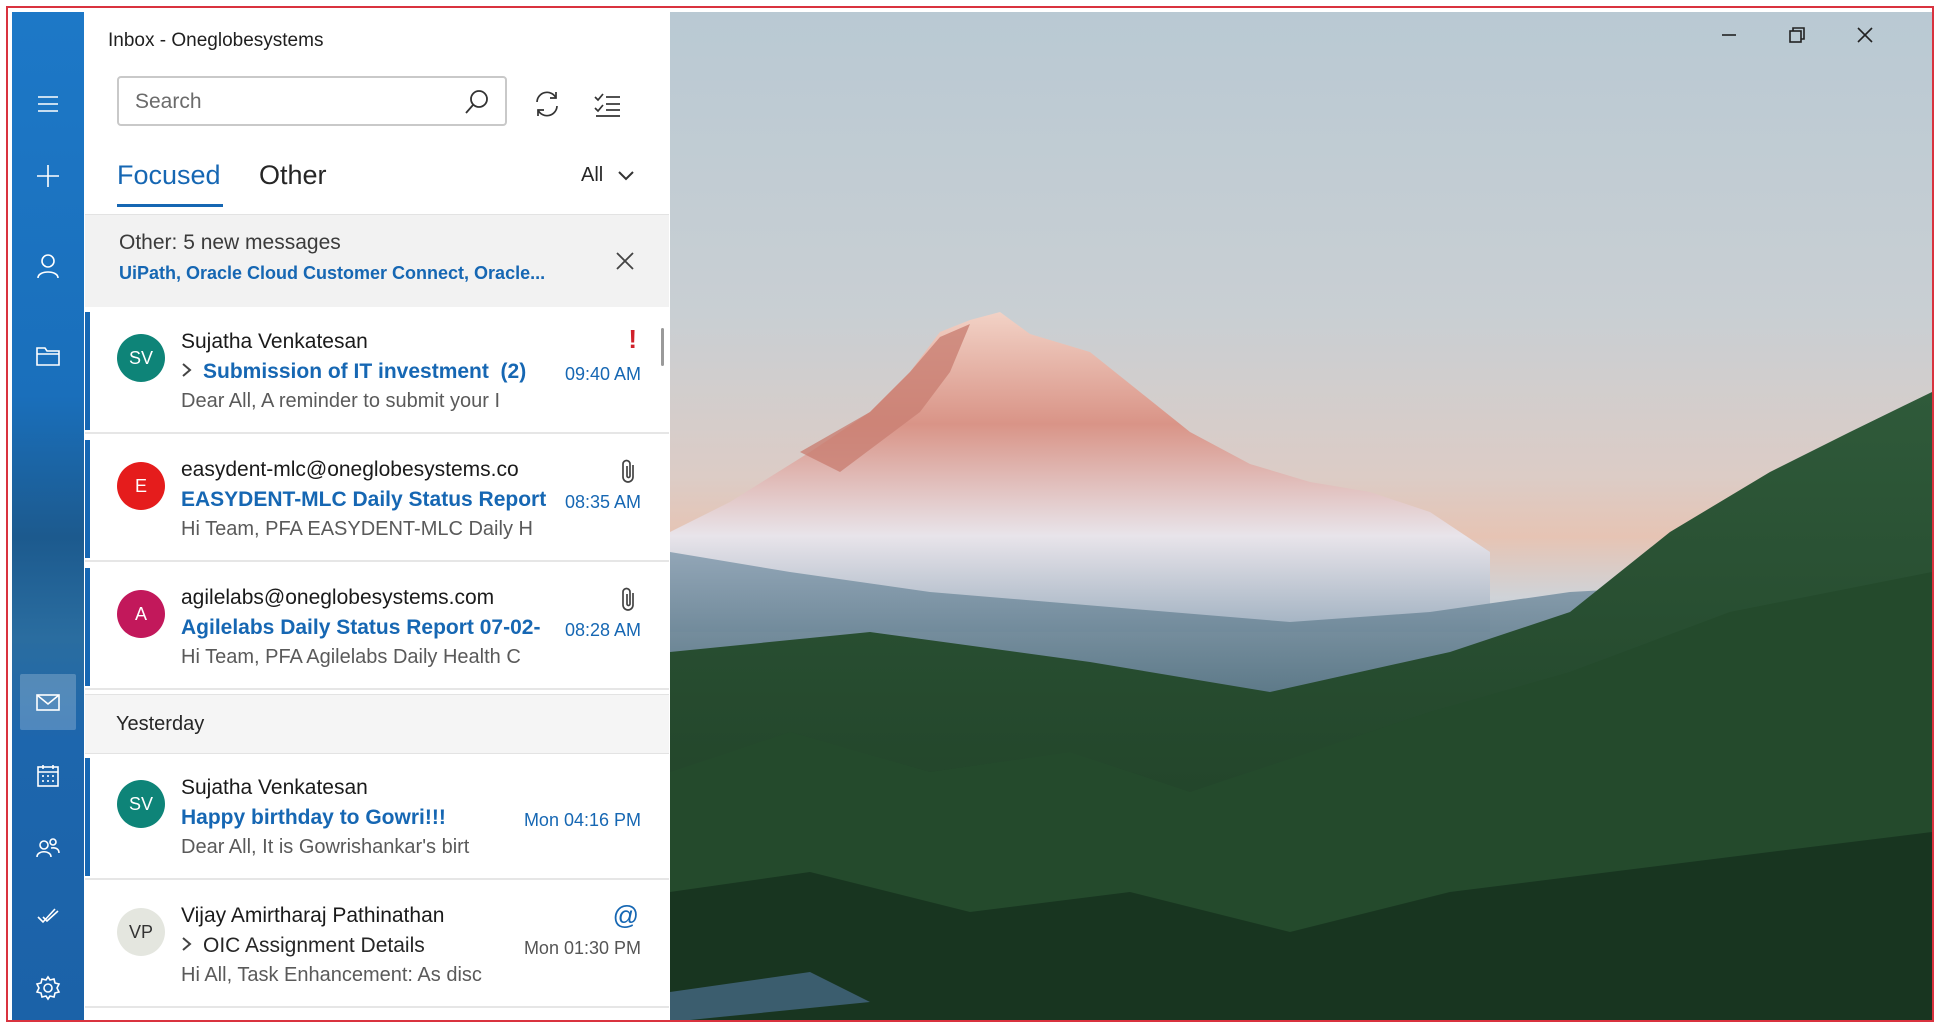 Image resolution: width=1942 pixels, height=1030 pixels. I want to click on message-time: 08:35 AM, so click(598, 502).